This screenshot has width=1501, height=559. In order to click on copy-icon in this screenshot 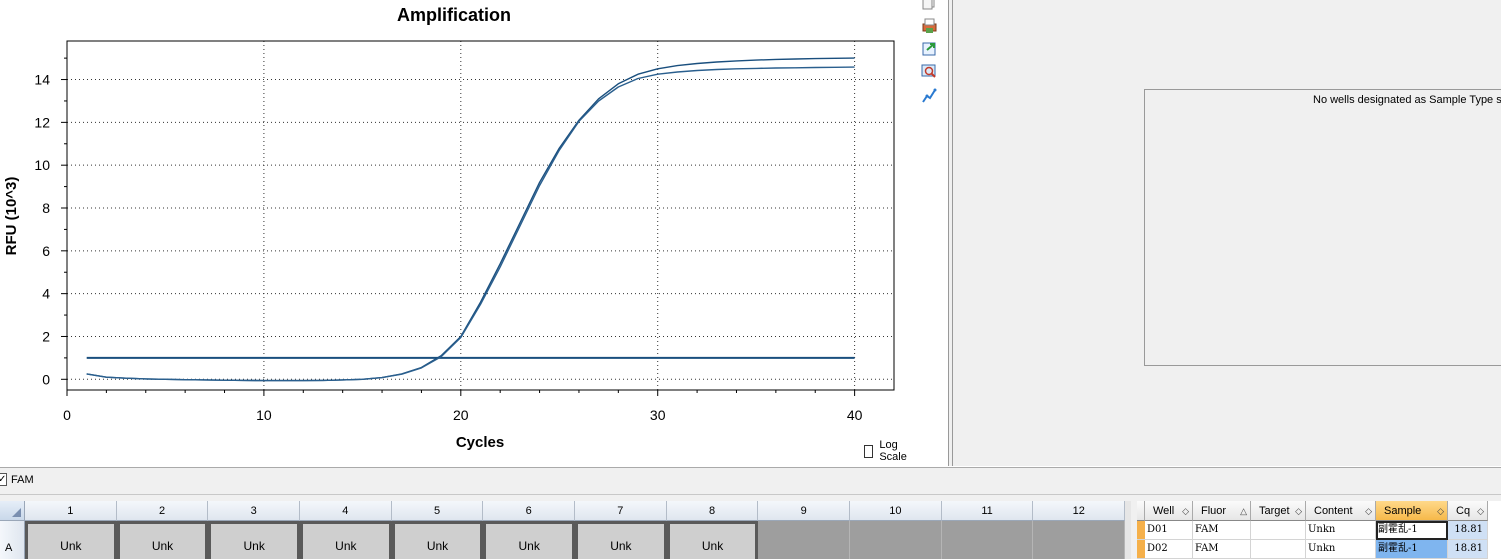, I will do `click(929, 5)`.